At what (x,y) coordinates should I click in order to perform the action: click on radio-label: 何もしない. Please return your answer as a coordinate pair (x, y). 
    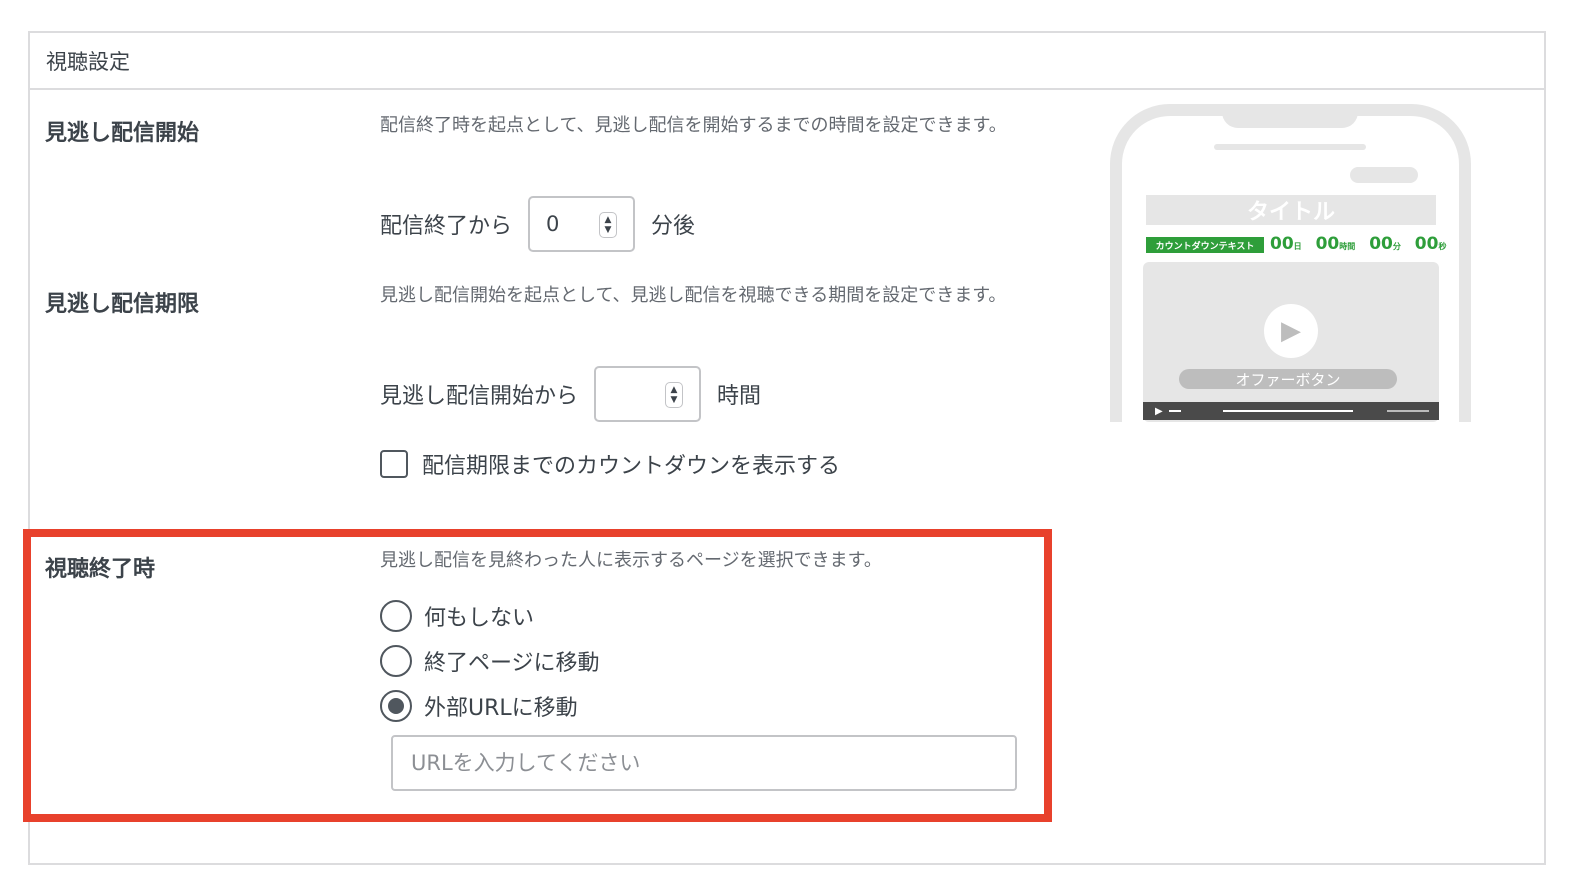
    Looking at the image, I should click on (479, 616).